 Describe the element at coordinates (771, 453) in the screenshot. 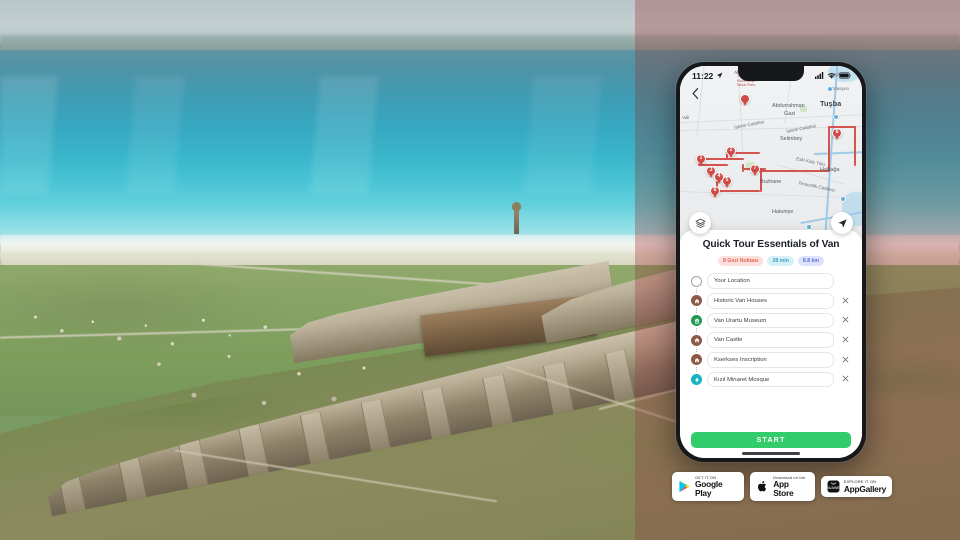

I see `home-indicator` at that location.